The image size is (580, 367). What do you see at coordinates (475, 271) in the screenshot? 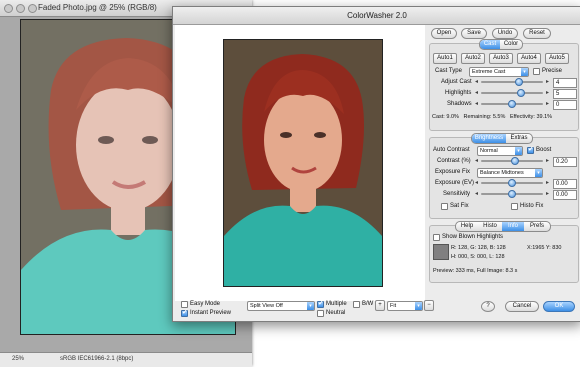
I see `preview-time: Preview: 333 ms, Full Image: 8.3 s` at bounding box center [475, 271].